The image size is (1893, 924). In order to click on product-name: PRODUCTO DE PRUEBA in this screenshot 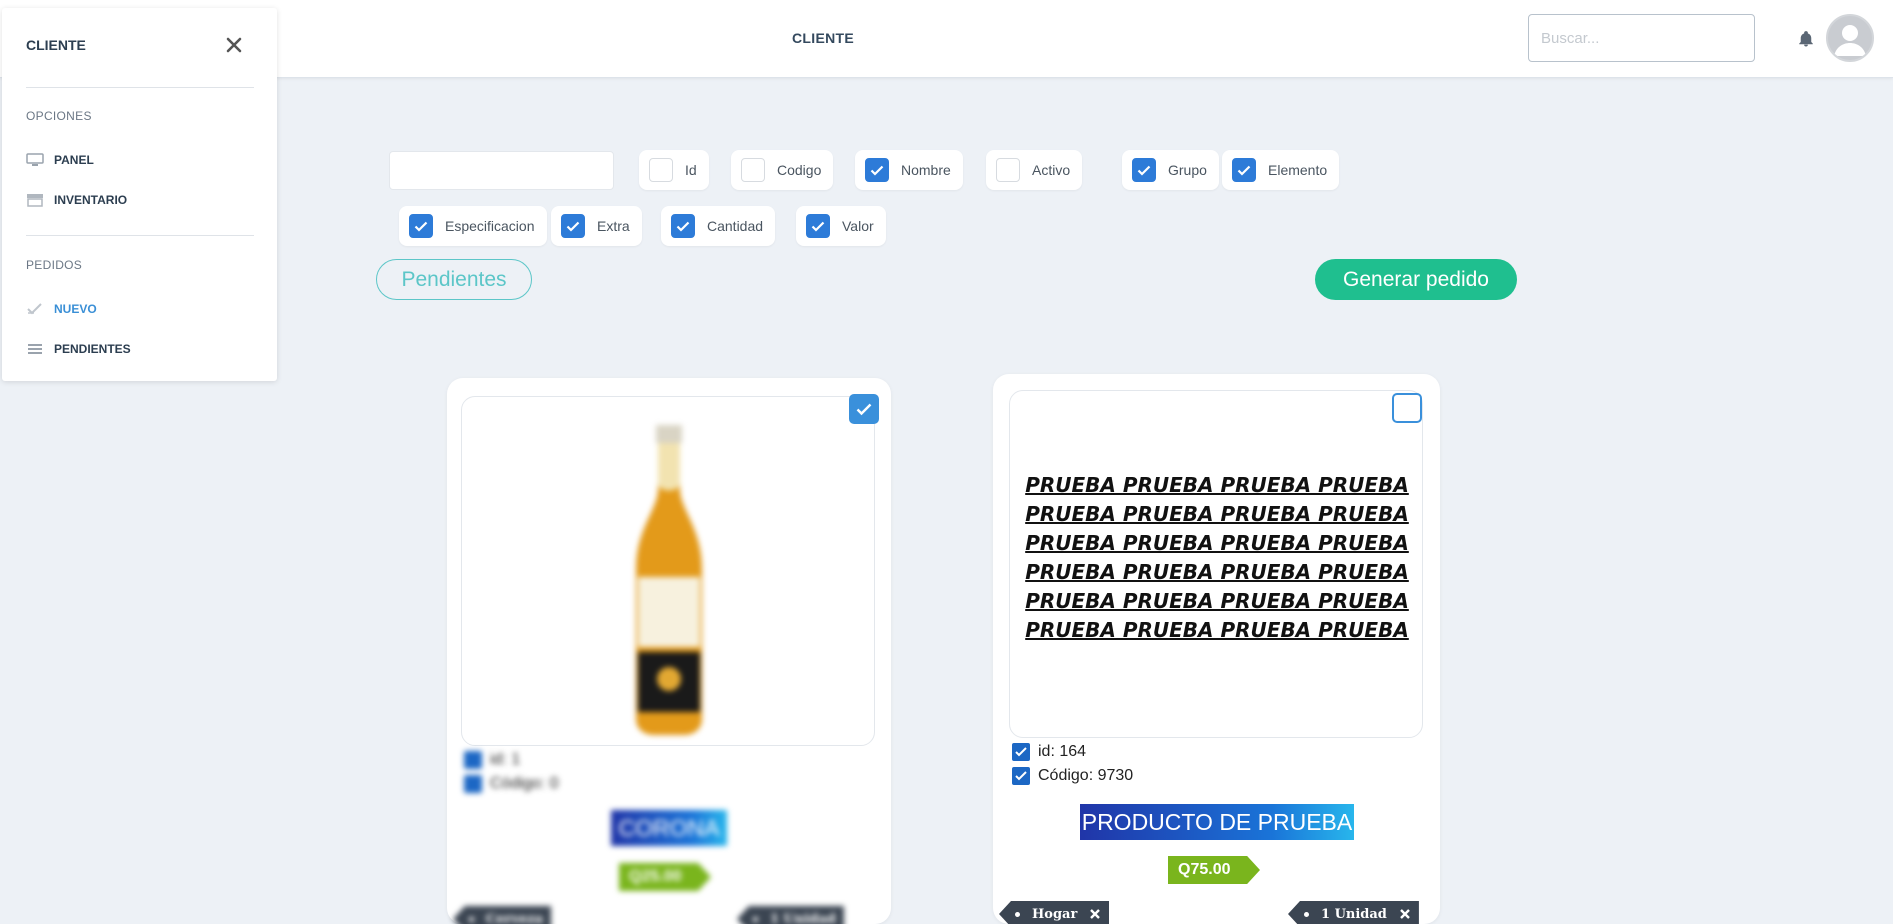, I will do `click(1217, 822)`.